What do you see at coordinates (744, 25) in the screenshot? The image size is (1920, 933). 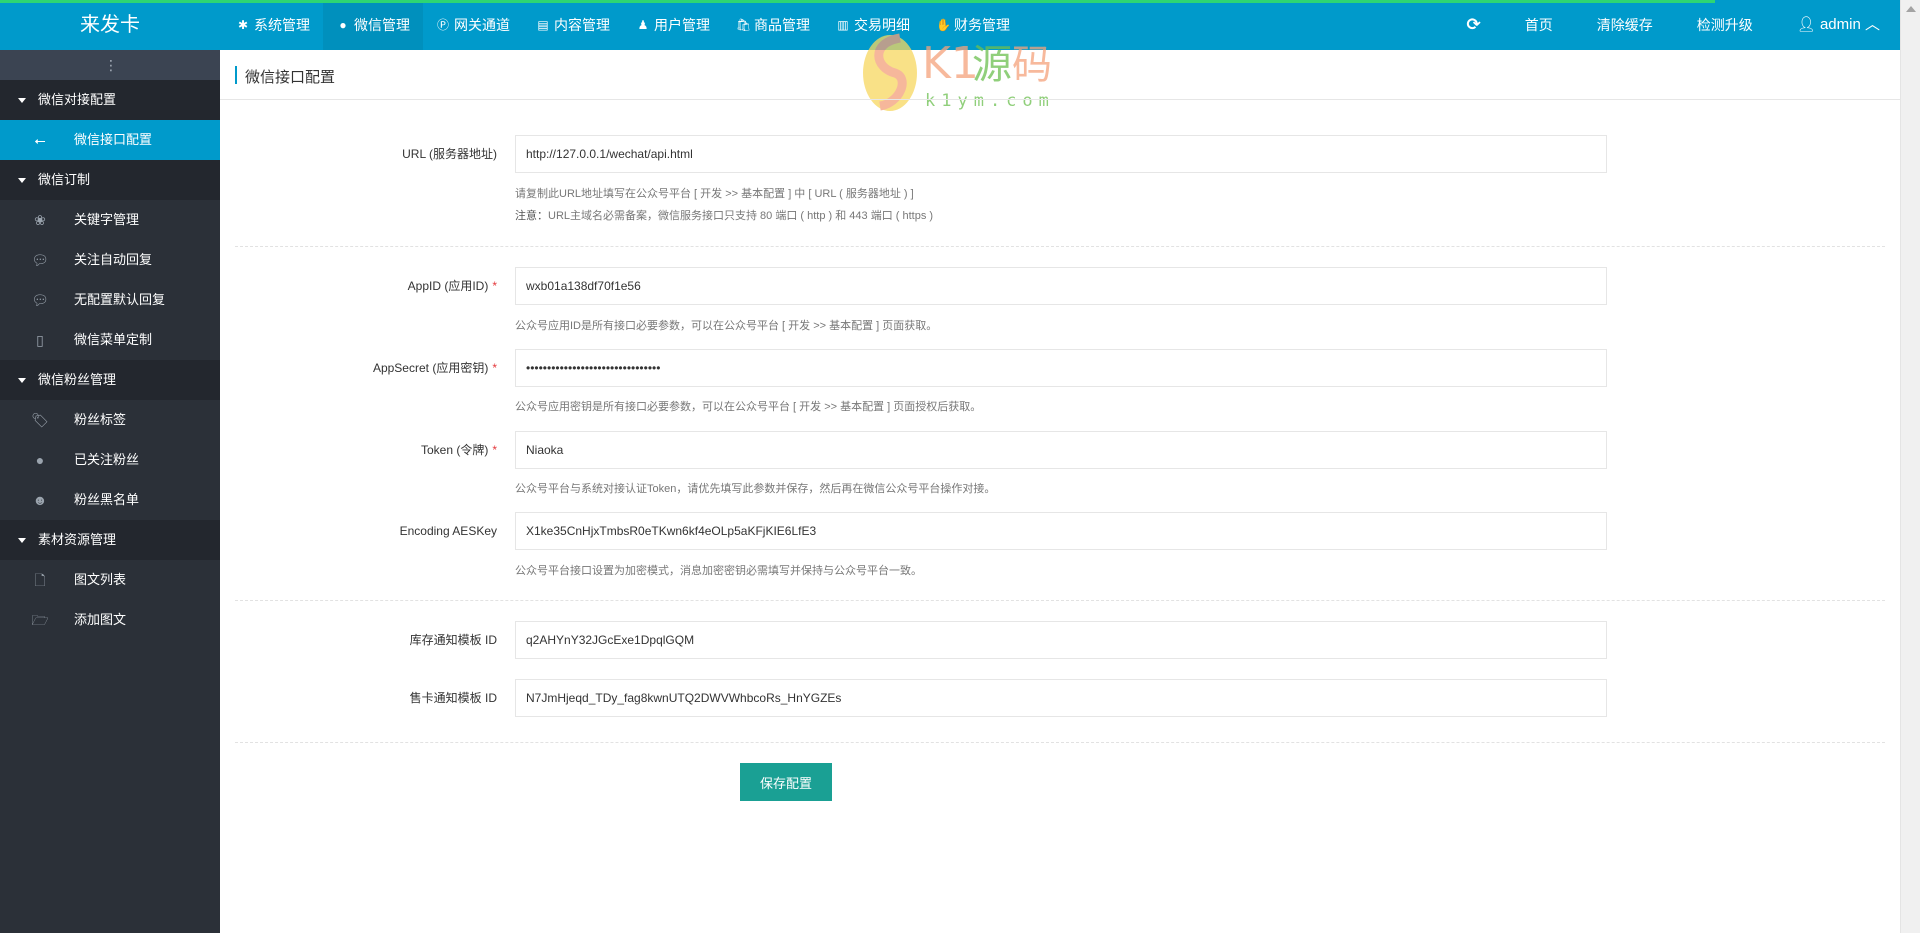 I see `shopping-bag-icon: 🛍︎` at bounding box center [744, 25].